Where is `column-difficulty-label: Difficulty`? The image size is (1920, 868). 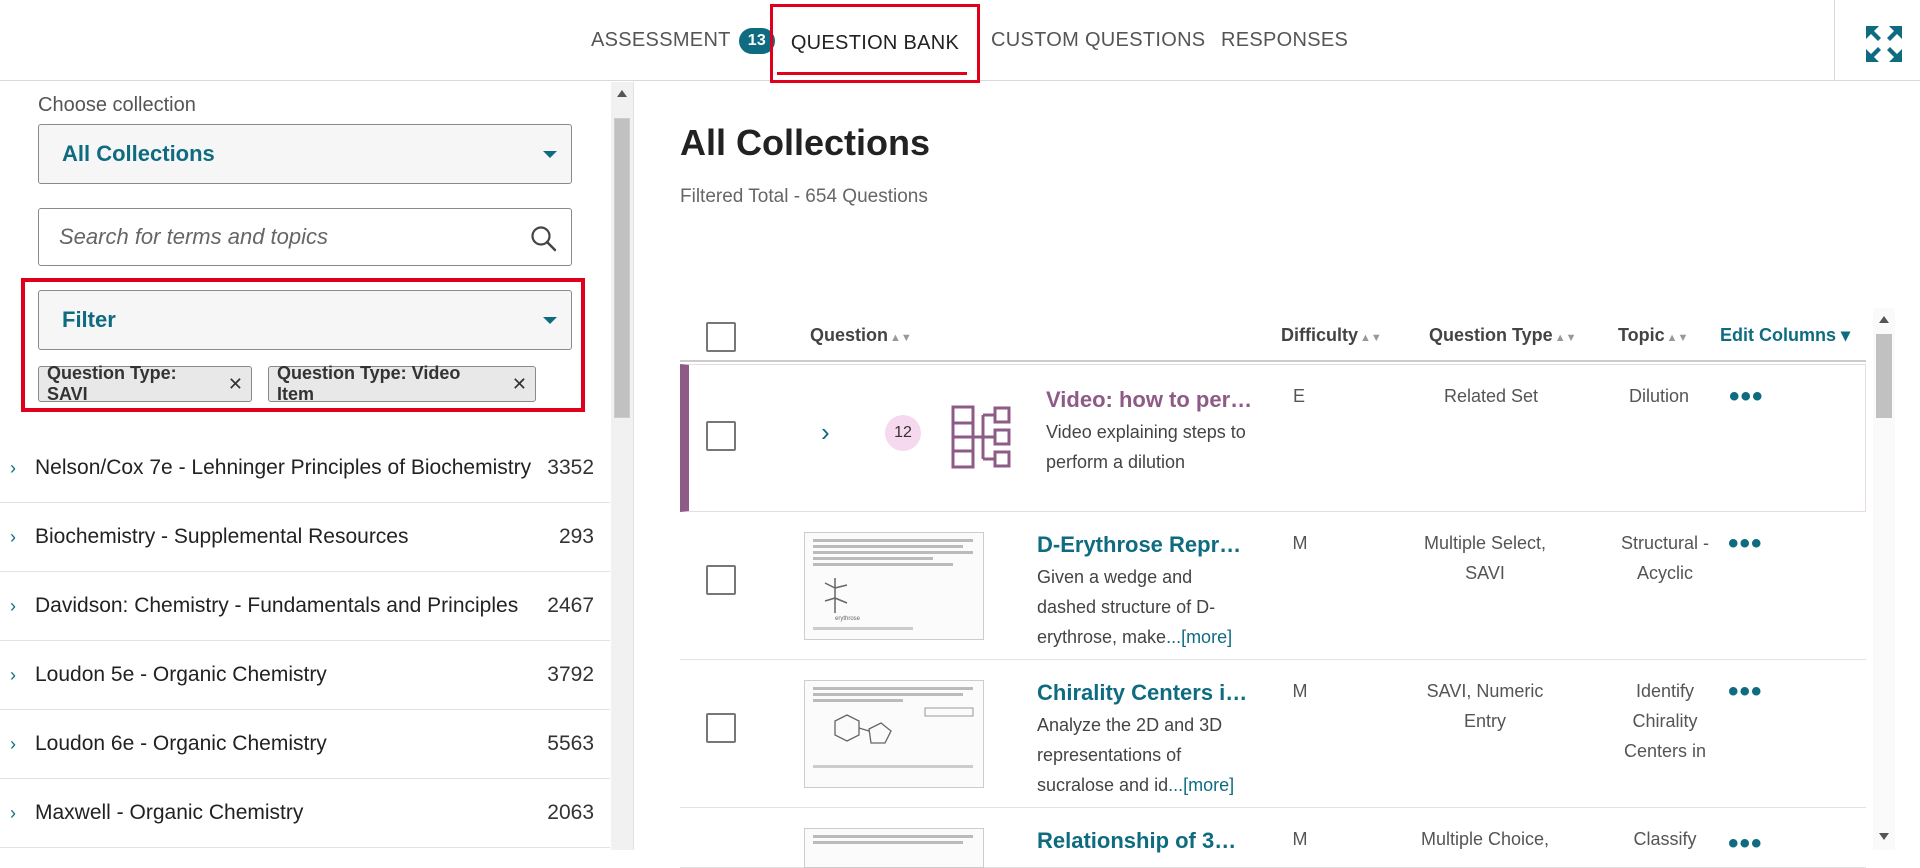
column-difficulty-label: Difficulty is located at coordinates (1320, 335).